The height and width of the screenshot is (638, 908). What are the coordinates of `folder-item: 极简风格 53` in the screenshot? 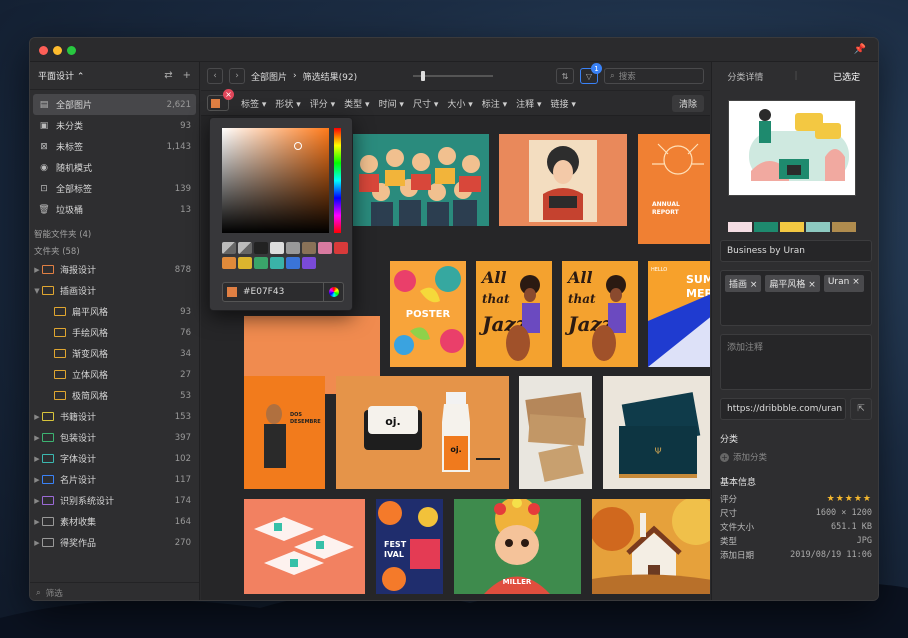 It's located at (114, 395).